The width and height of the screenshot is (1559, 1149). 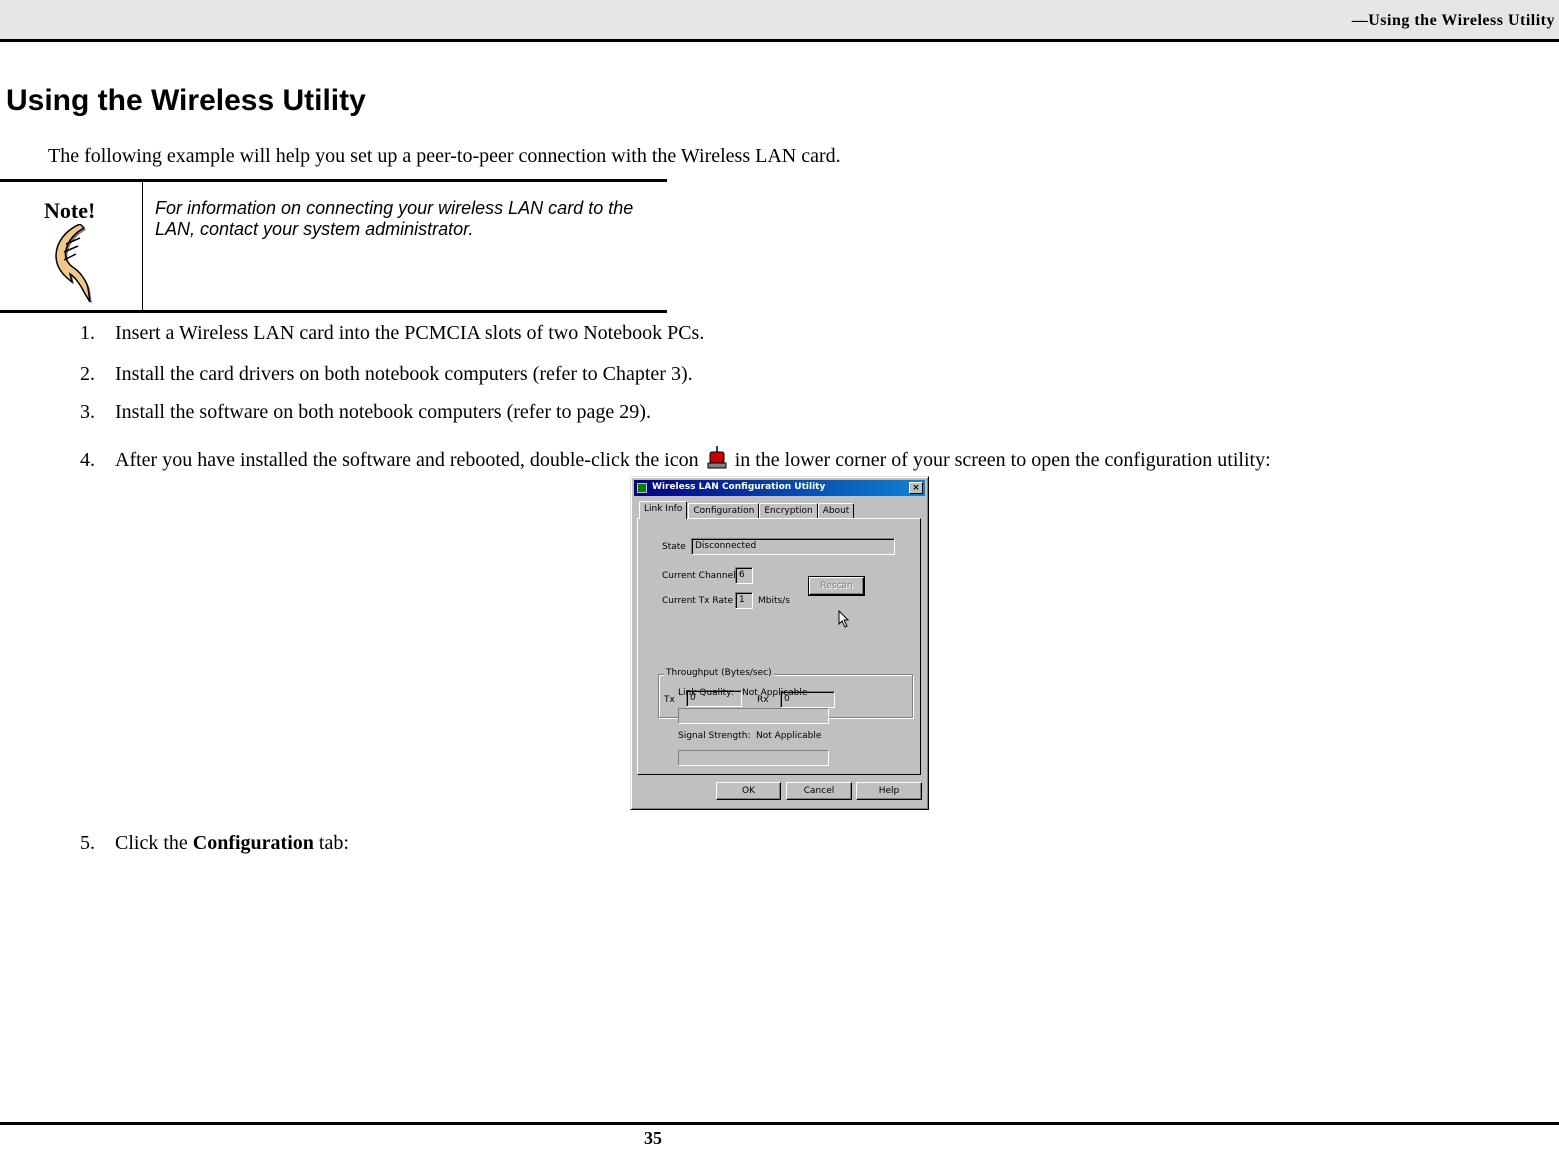 I want to click on ok-button: OK, so click(x=748, y=791).